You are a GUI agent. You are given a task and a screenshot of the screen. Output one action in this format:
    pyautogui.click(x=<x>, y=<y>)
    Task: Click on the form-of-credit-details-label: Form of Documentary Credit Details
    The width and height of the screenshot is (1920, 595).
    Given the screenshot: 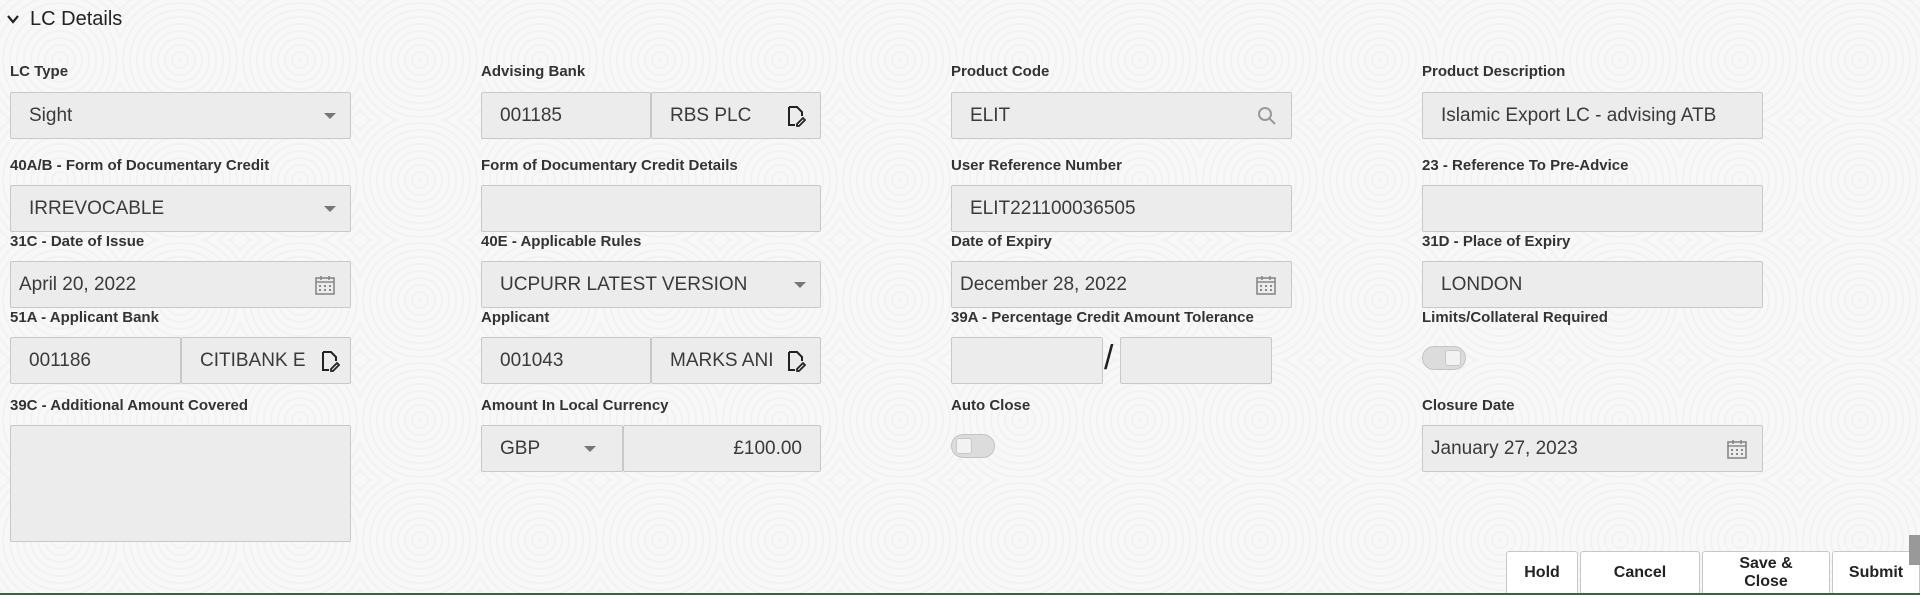 What is the action you would take?
    pyautogui.click(x=609, y=165)
    